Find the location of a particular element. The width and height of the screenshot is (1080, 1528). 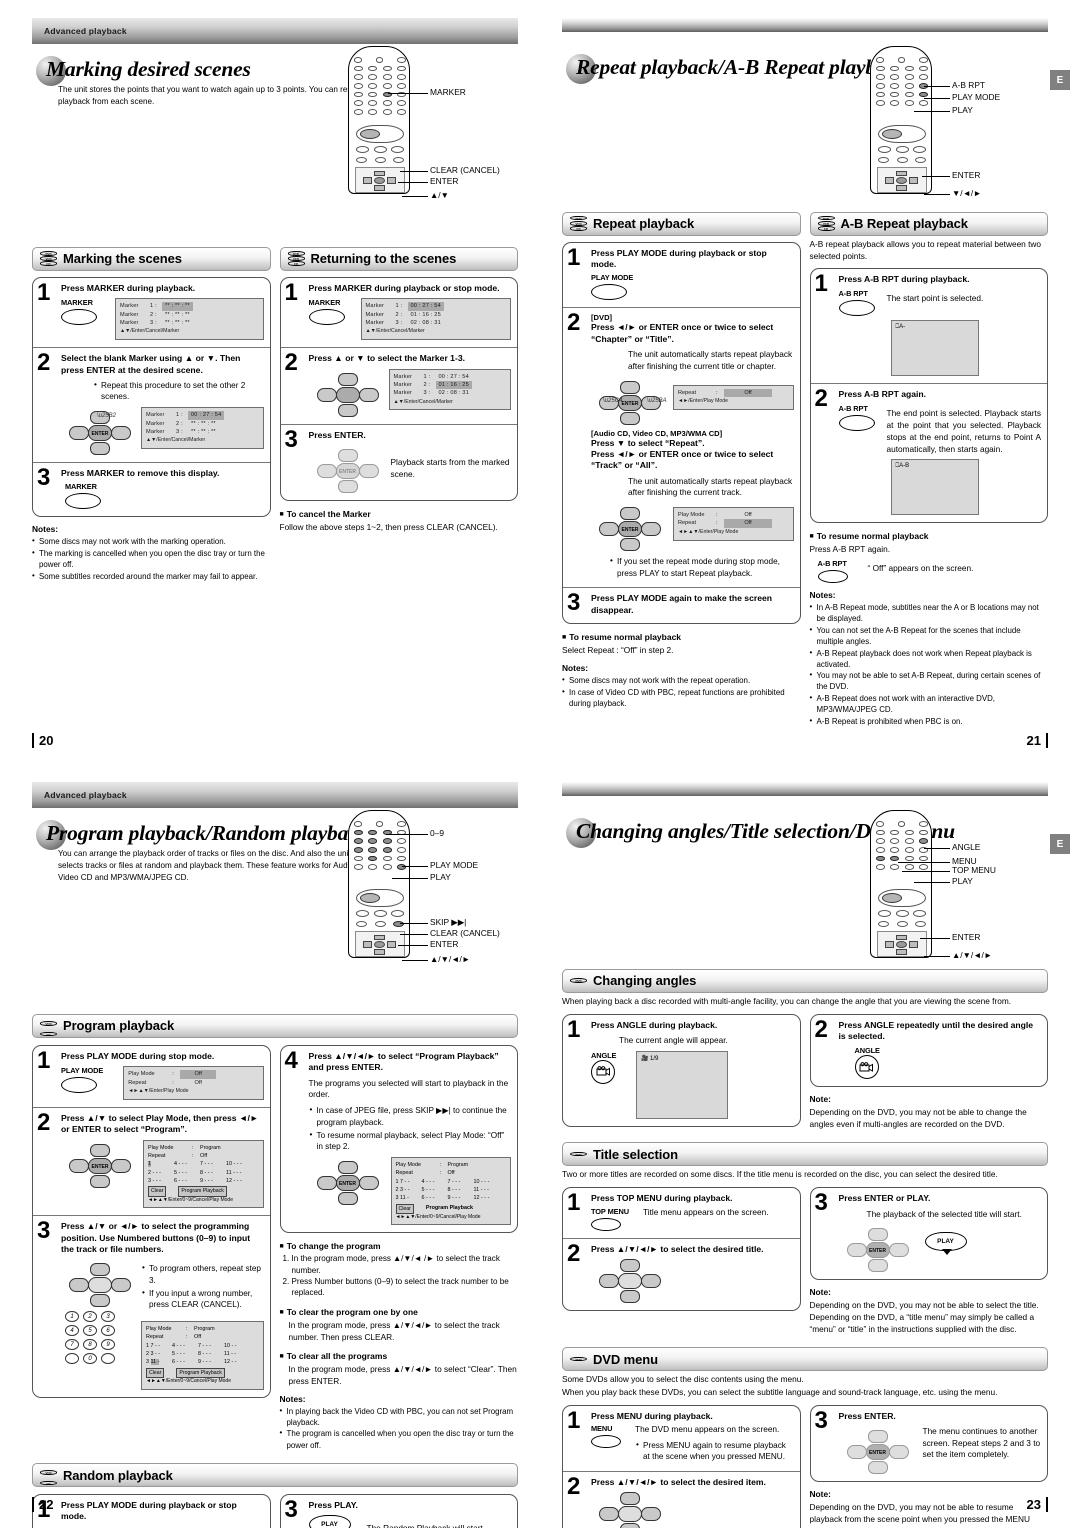

page-title: Marking desired scenes is located at coordinates (148, 69).